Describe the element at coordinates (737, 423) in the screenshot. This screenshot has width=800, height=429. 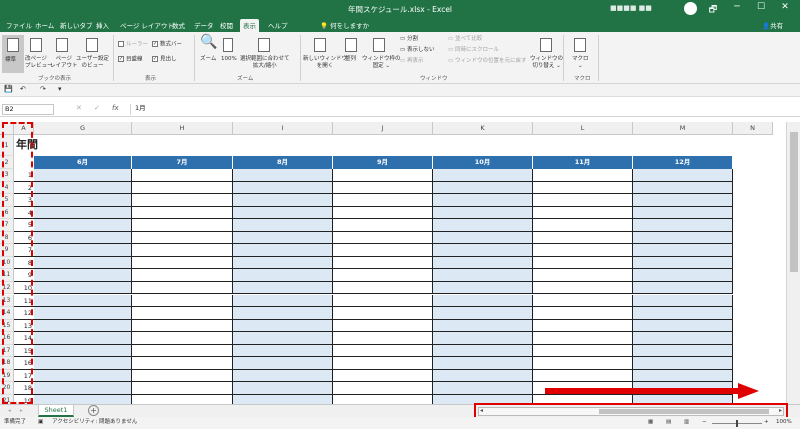
I see `zoom-slider-thumb` at that location.